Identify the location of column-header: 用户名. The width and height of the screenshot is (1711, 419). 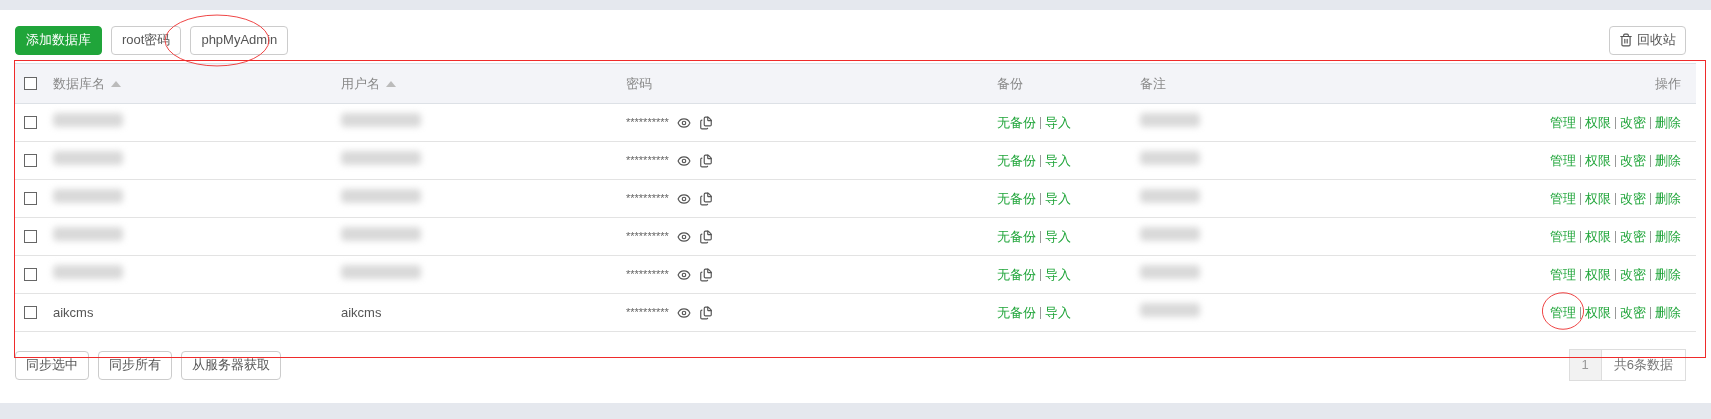
(360, 83).